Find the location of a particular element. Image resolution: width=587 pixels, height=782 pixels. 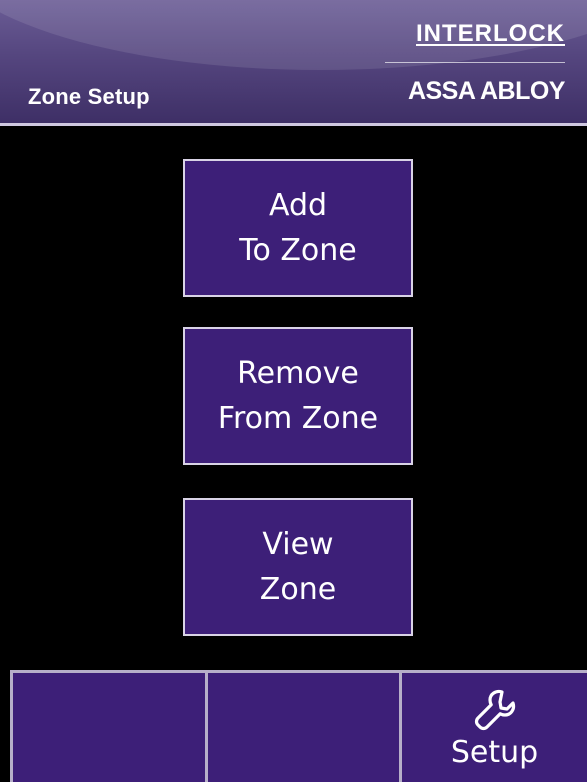

add-to-zone-label-line1: Add is located at coordinates (298, 205).